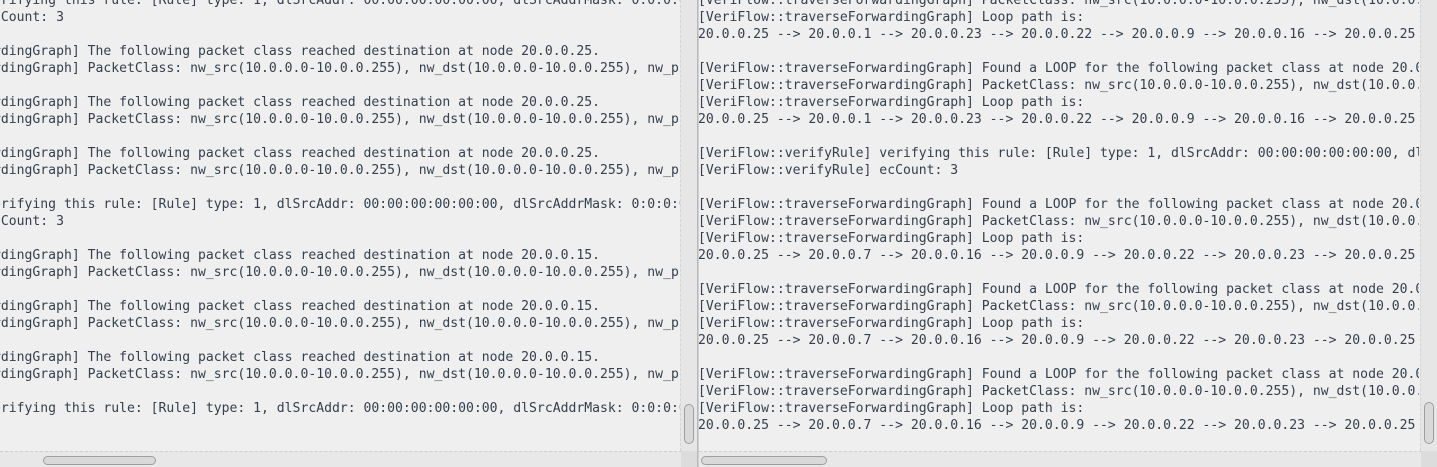 This screenshot has width=1437, height=467. Describe the element at coordinates (1429, 459) in the screenshot. I see `right-scroll-corner` at that location.